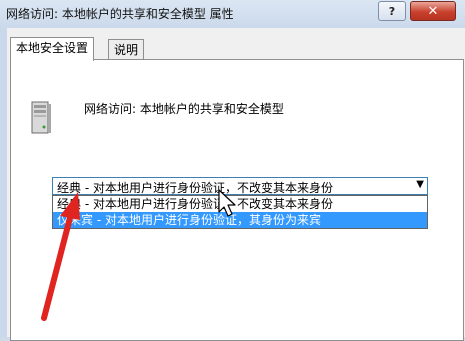 This screenshot has height=341, width=465. I want to click on policy-name: 网络访问: 本地帐户的共享和安全模型, so click(184, 109).